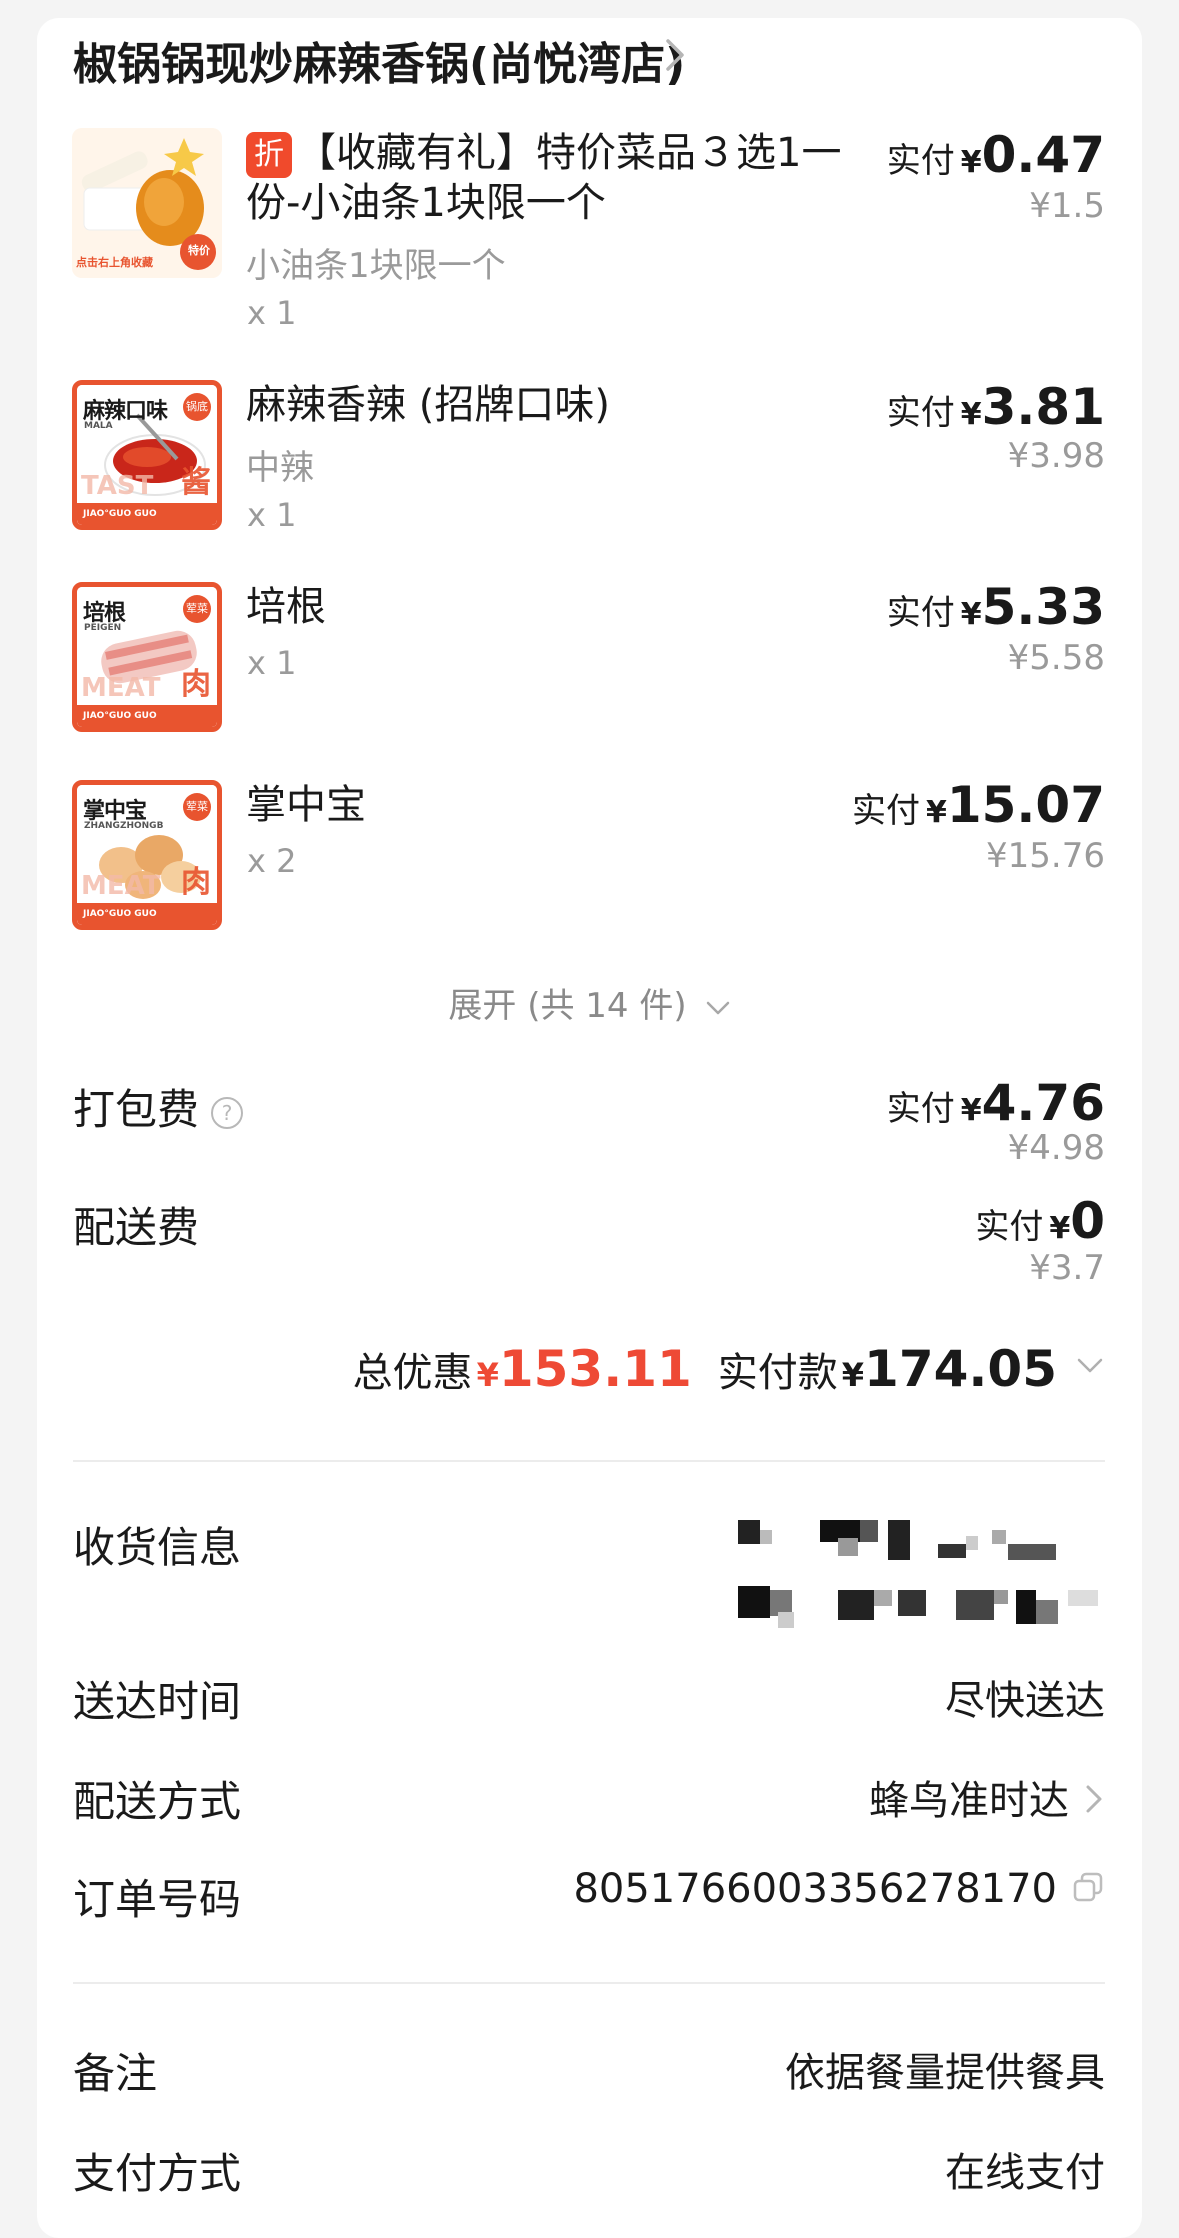 This screenshot has width=1179, height=2238. What do you see at coordinates (567, 1006) in the screenshot?
I see `expand-label: 展开 (共 14 件)` at bounding box center [567, 1006].